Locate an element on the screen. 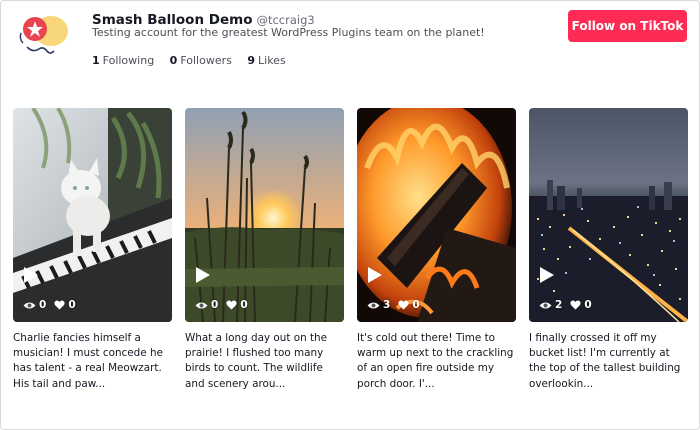 This screenshot has height=430, width=700. video-thumbnail: 3 0 is located at coordinates (436, 215).